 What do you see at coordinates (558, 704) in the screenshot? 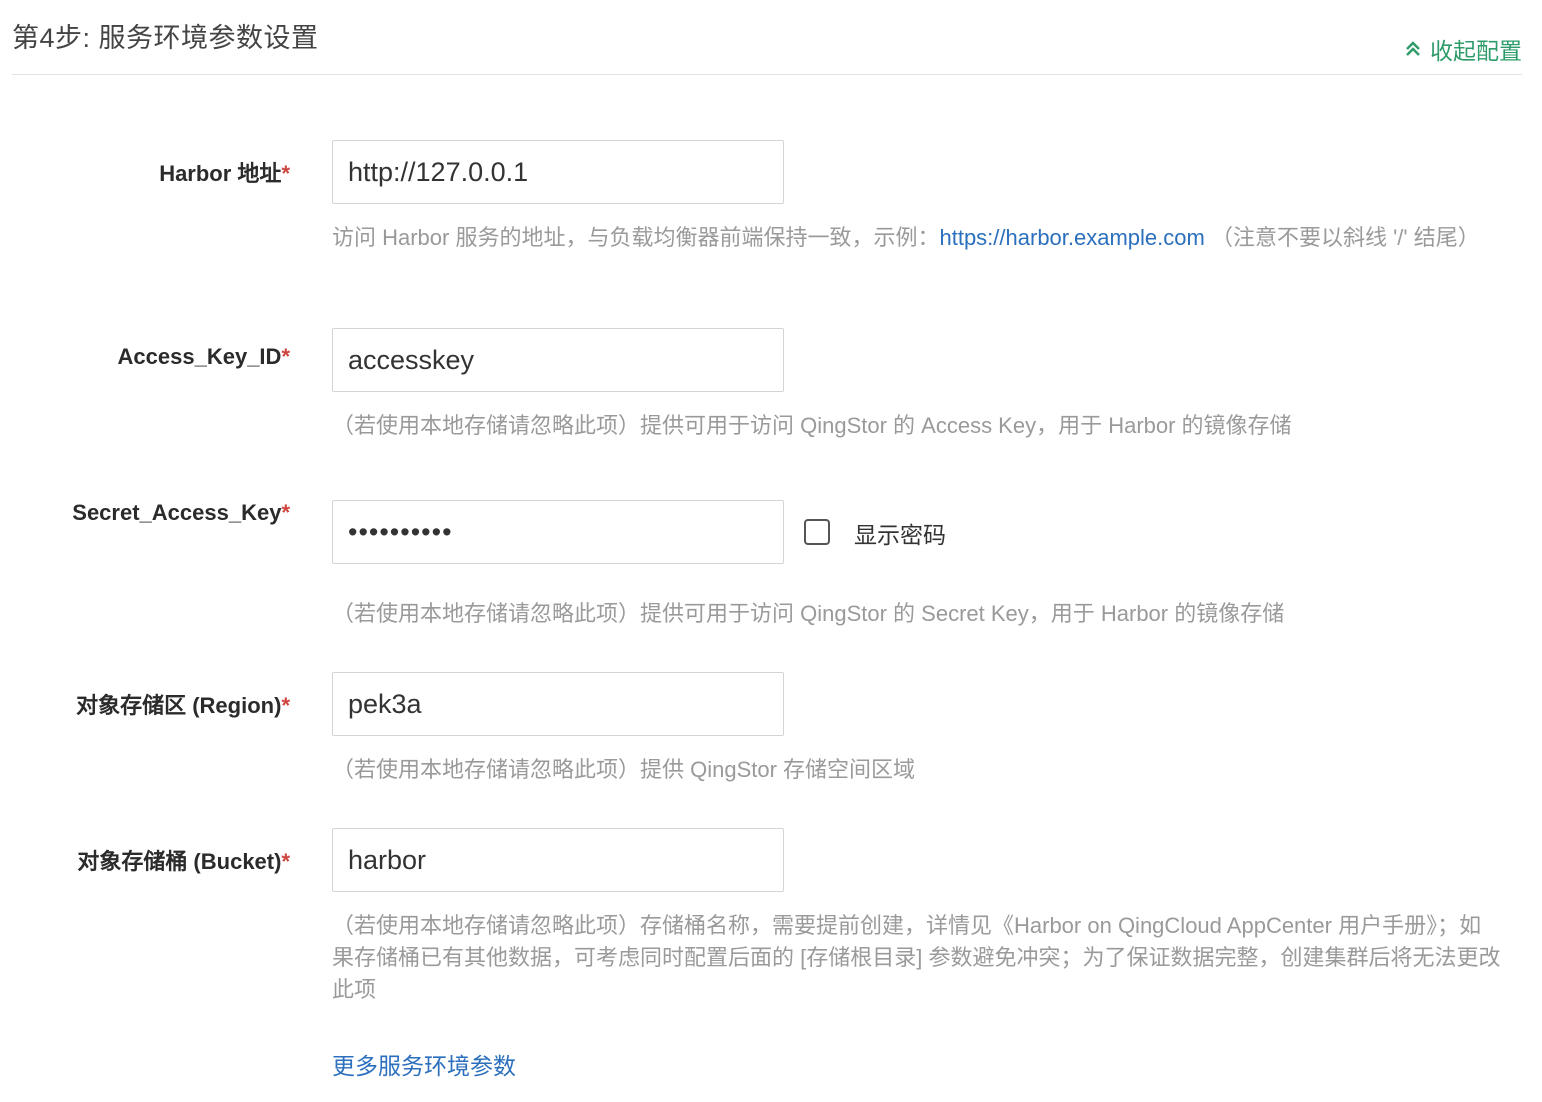
I see `region-input: pek3a` at bounding box center [558, 704].